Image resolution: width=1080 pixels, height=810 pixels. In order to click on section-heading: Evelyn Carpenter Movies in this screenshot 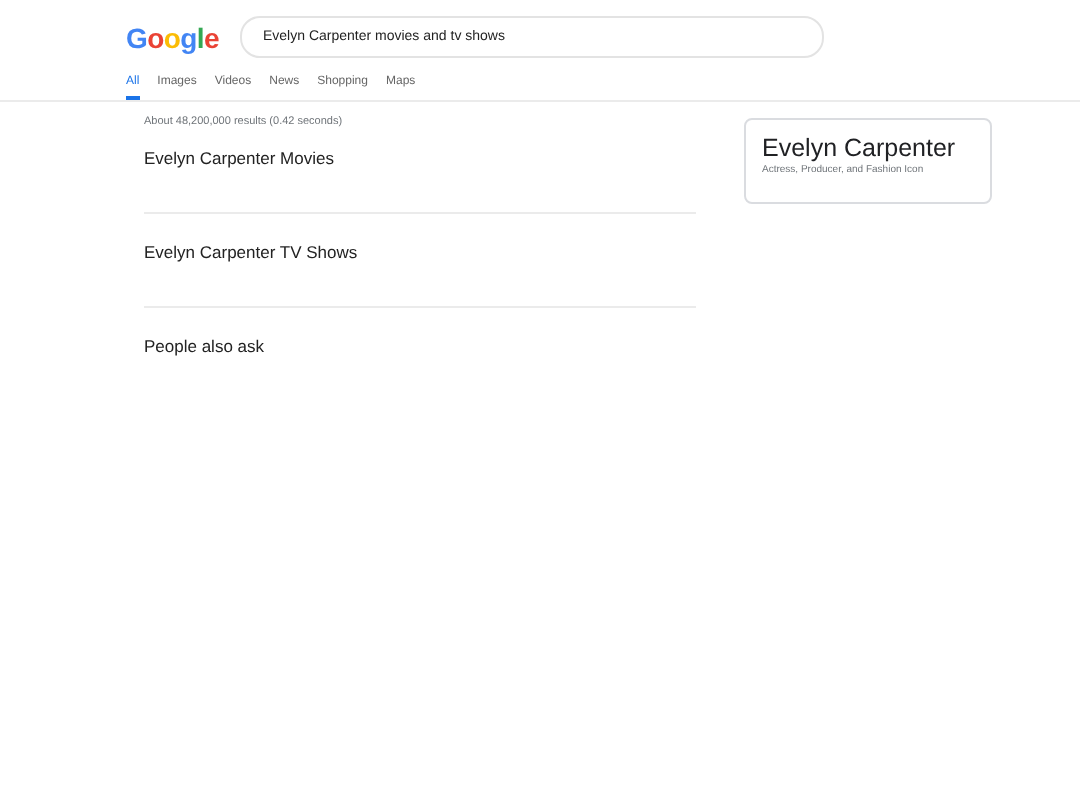, I will do `click(240, 159)`.